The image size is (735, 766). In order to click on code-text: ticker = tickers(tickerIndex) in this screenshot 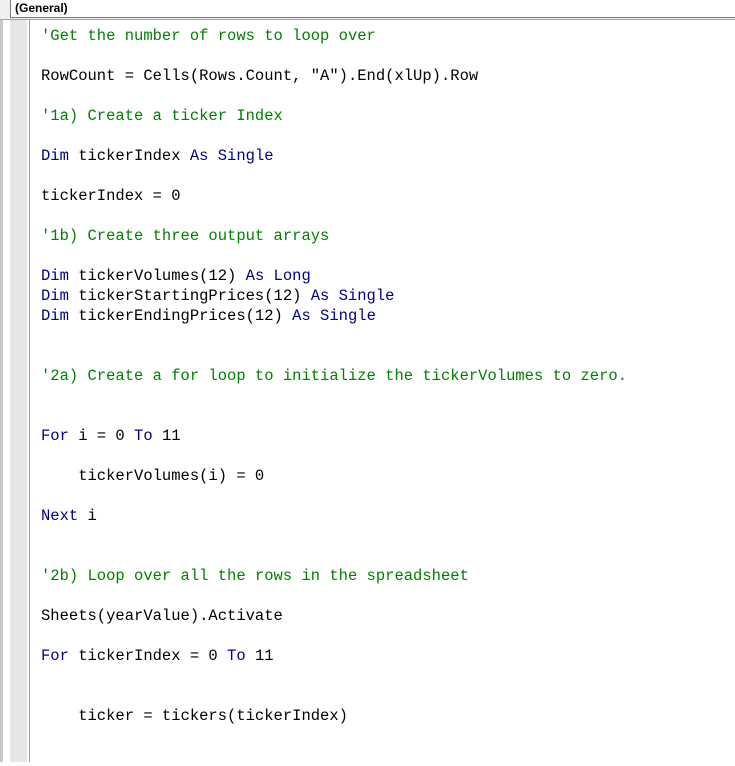, I will do `click(194, 716)`.